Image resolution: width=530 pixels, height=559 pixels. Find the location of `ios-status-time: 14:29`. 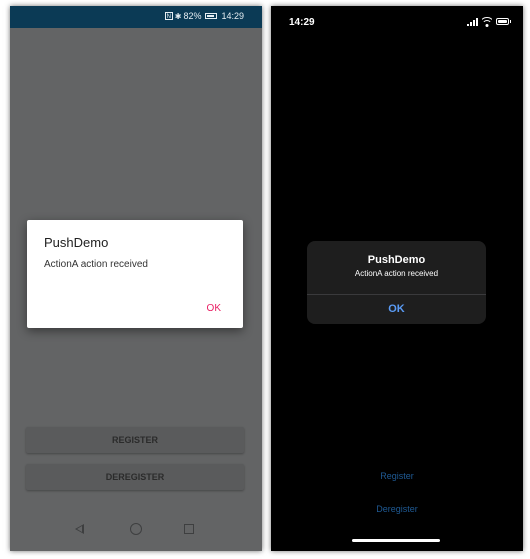

ios-status-time: 14:29 is located at coordinates (302, 22).